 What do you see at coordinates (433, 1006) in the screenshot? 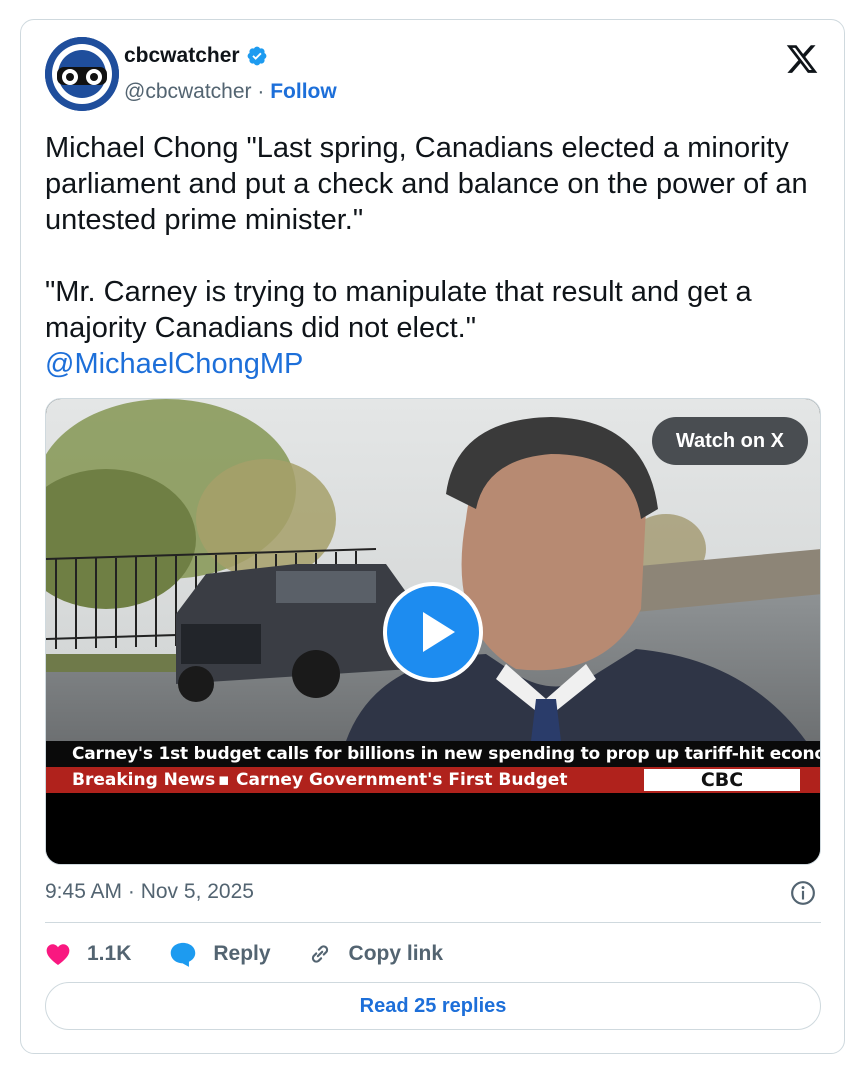
I see `read-replies-button: Read 25 replies` at bounding box center [433, 1006].